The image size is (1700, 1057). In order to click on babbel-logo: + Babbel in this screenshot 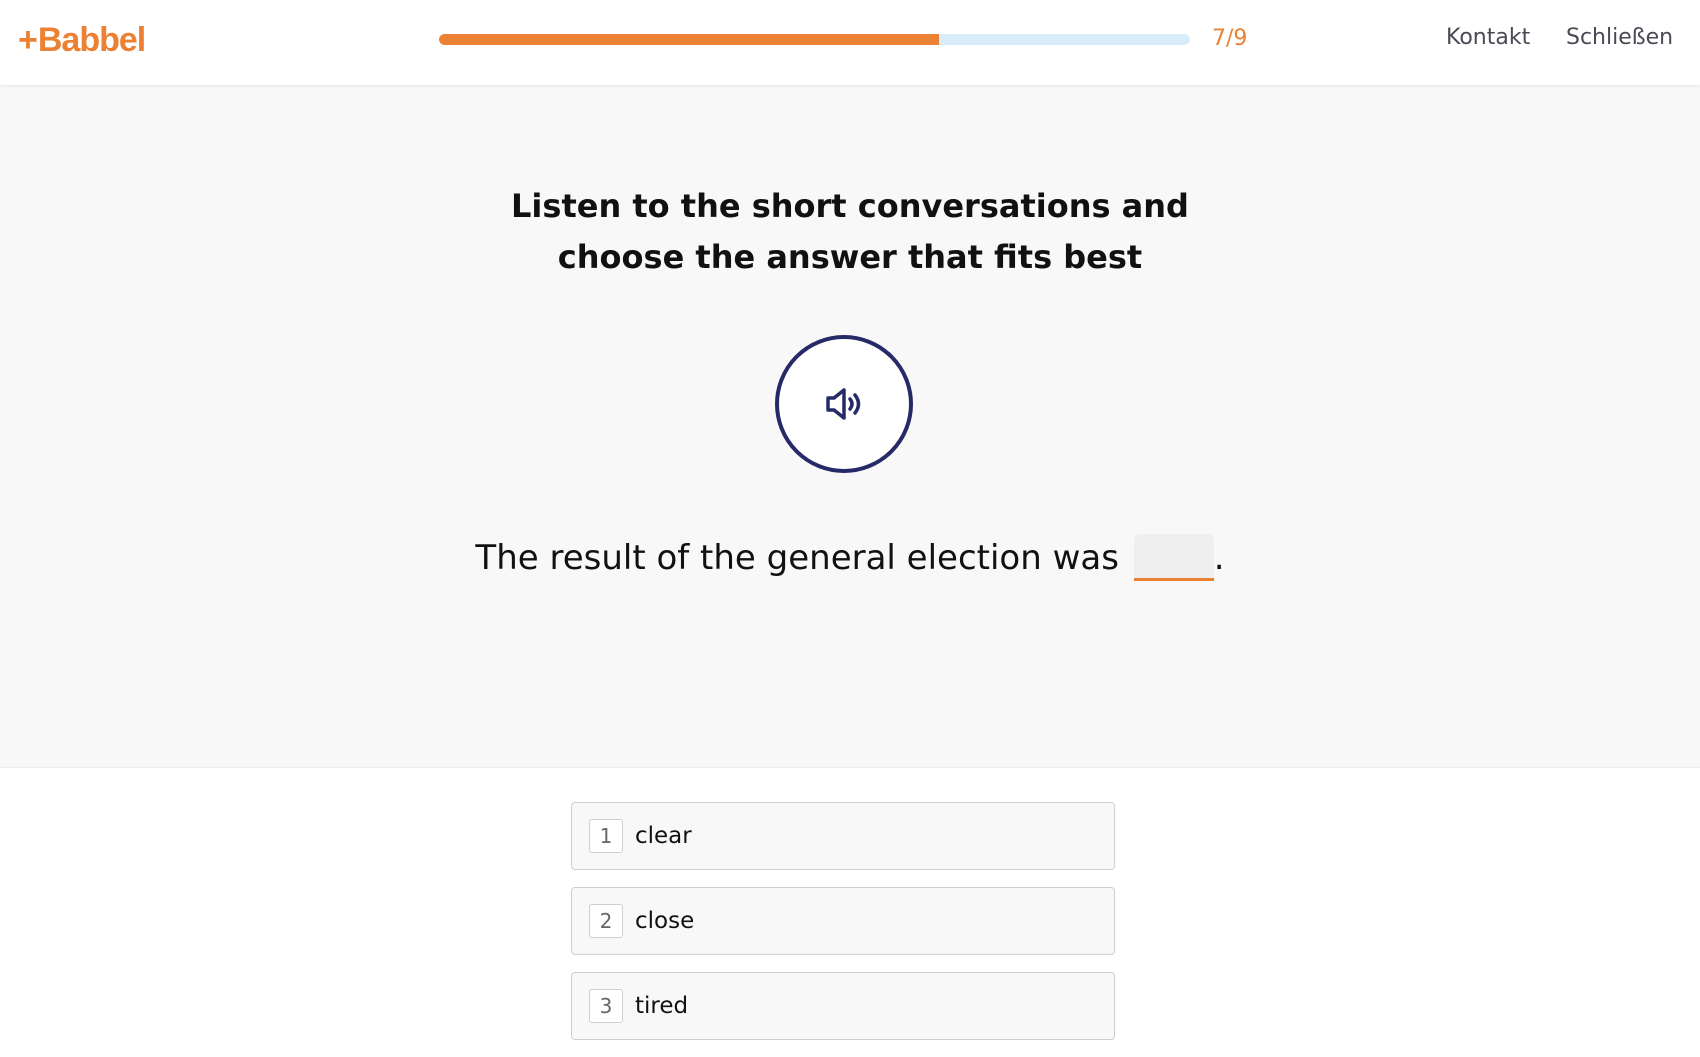, I will do `click(82, 40)`.